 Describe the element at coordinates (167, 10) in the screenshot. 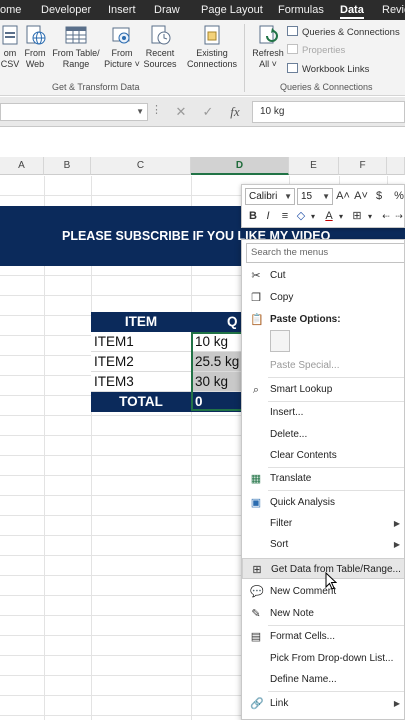

I see `tab-draw: Draw` at that location.